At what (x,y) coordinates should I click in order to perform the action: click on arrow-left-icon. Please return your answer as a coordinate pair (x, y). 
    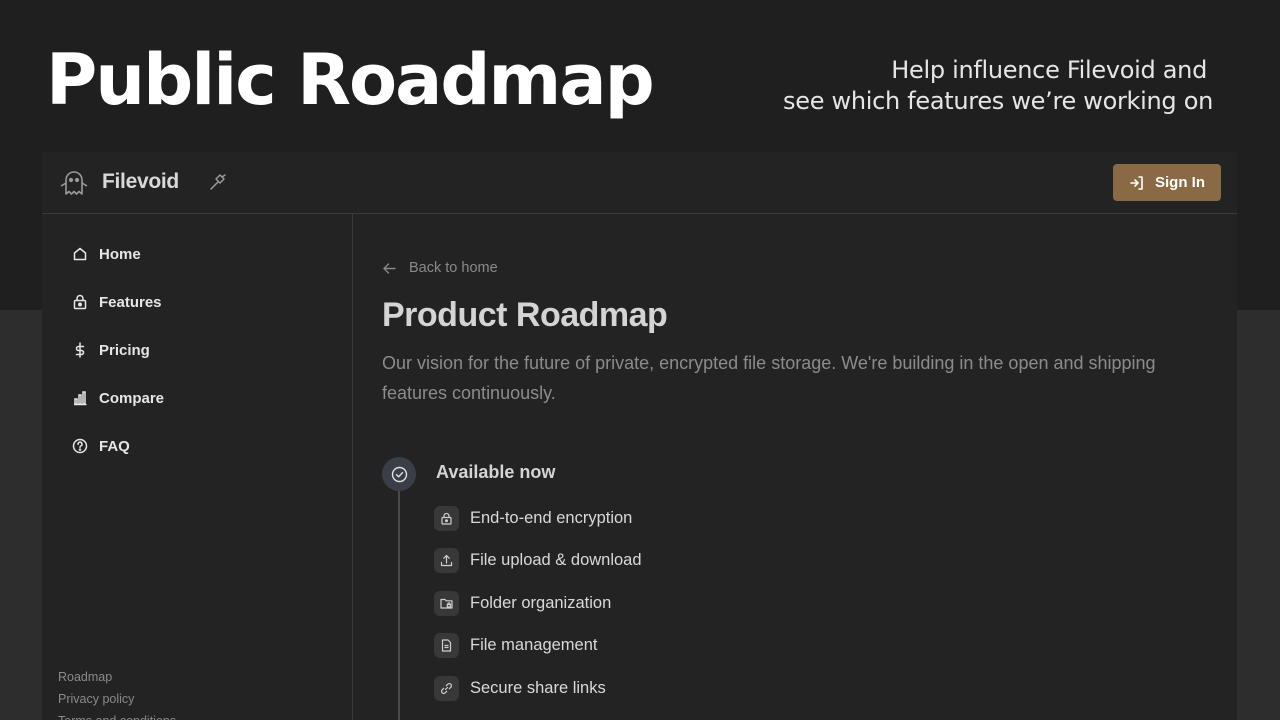
    Looking at the image, I should click on (389, 268).